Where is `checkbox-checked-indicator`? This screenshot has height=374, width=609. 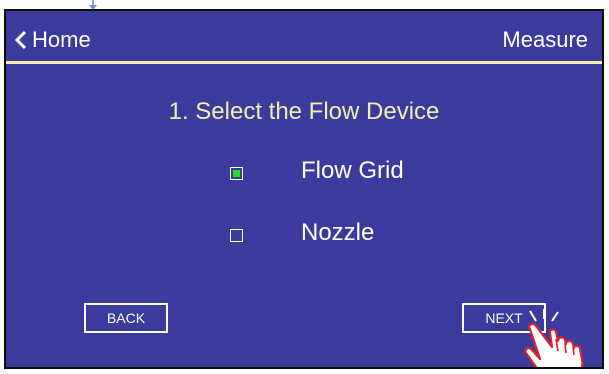 checkbox-checked-indicator is located at coordinates (236, 173).